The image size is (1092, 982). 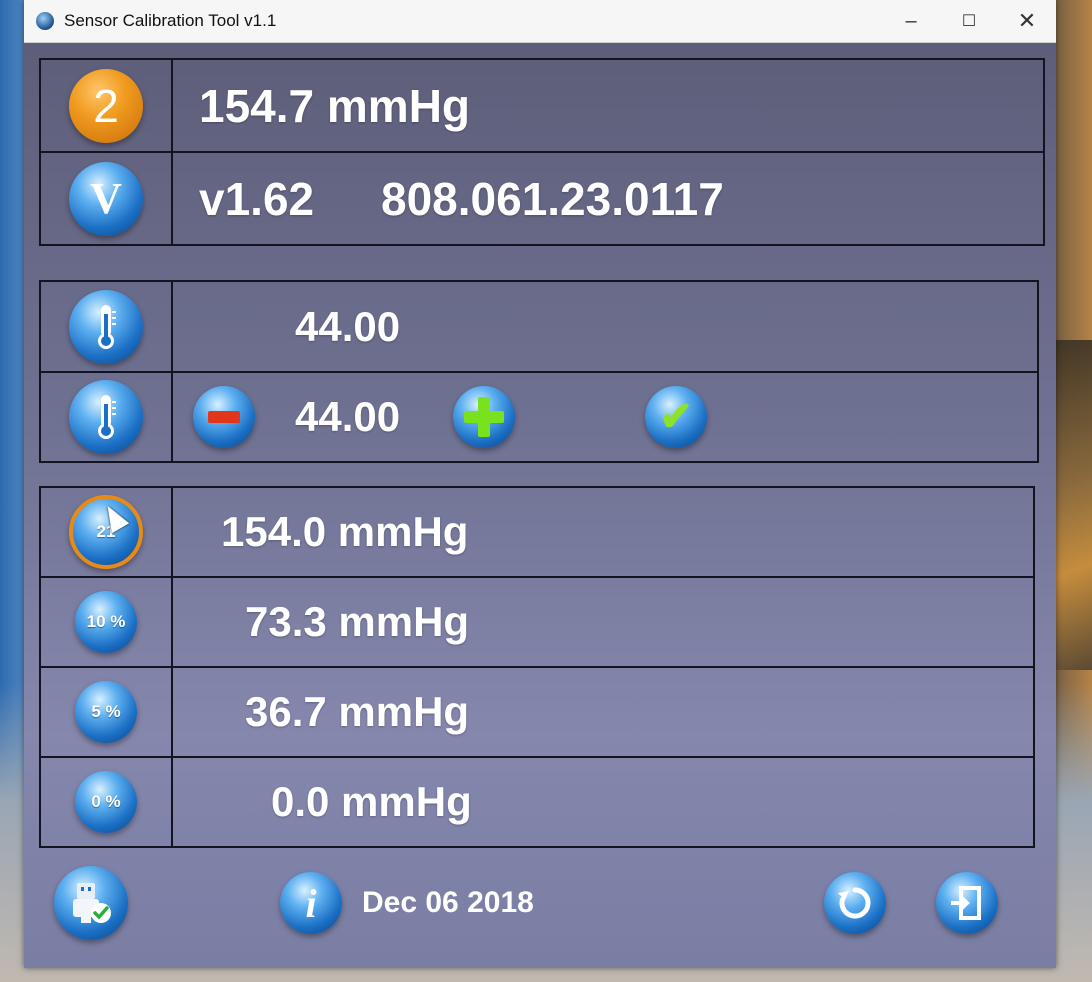 What do you see at coordinates (603, 532) in the screenshot?
I see `calibration-value-cell: 154.0 mmHg` at bounding box center [603, 532].